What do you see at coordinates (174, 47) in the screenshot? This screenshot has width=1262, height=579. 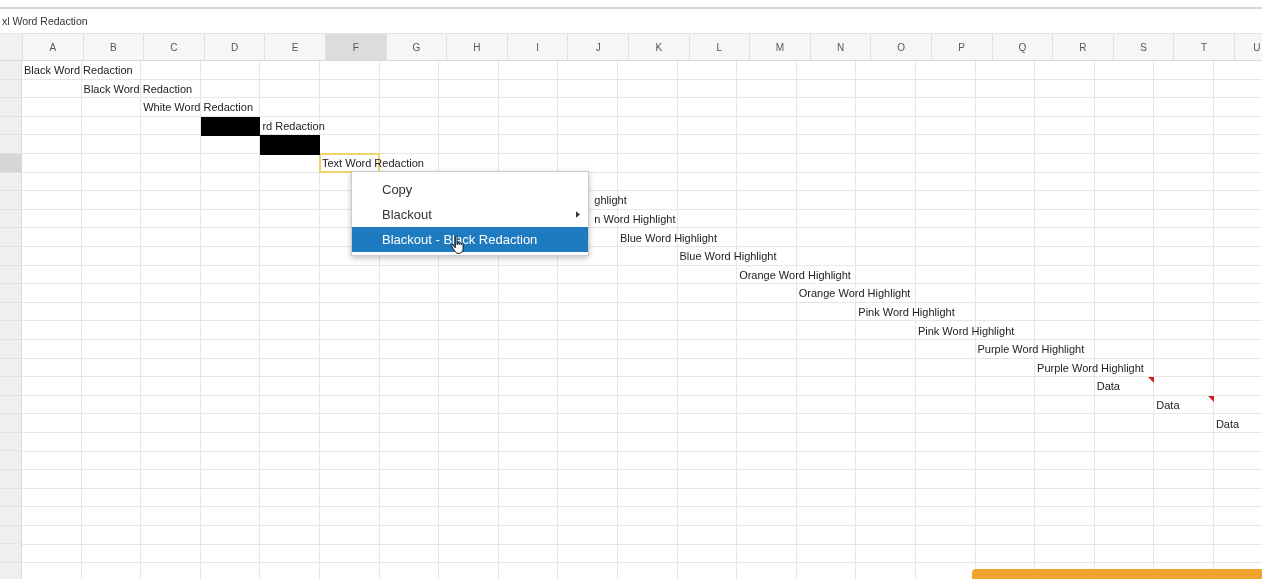 I see `column-header: C` at bounding box center [174, 47].